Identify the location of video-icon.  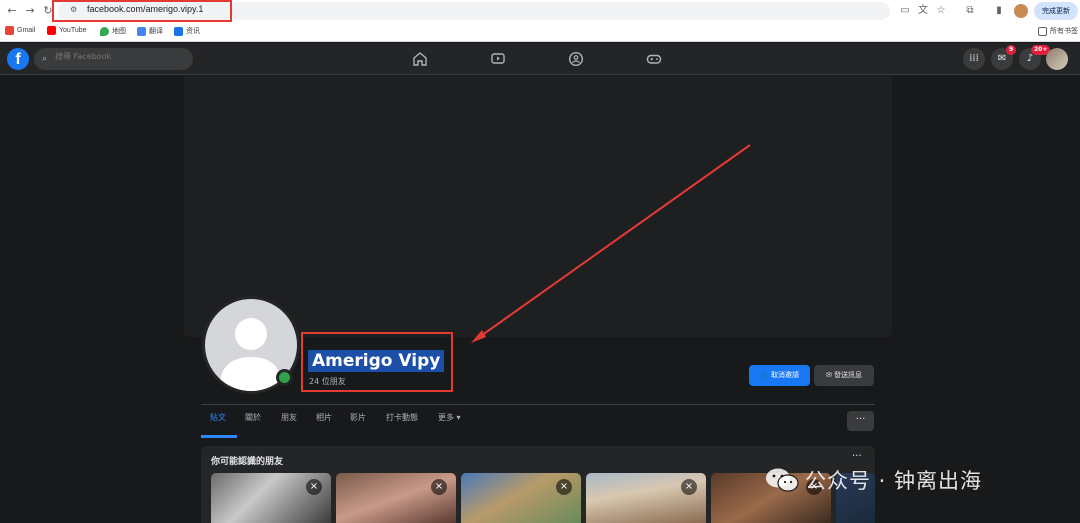
(498, 59).